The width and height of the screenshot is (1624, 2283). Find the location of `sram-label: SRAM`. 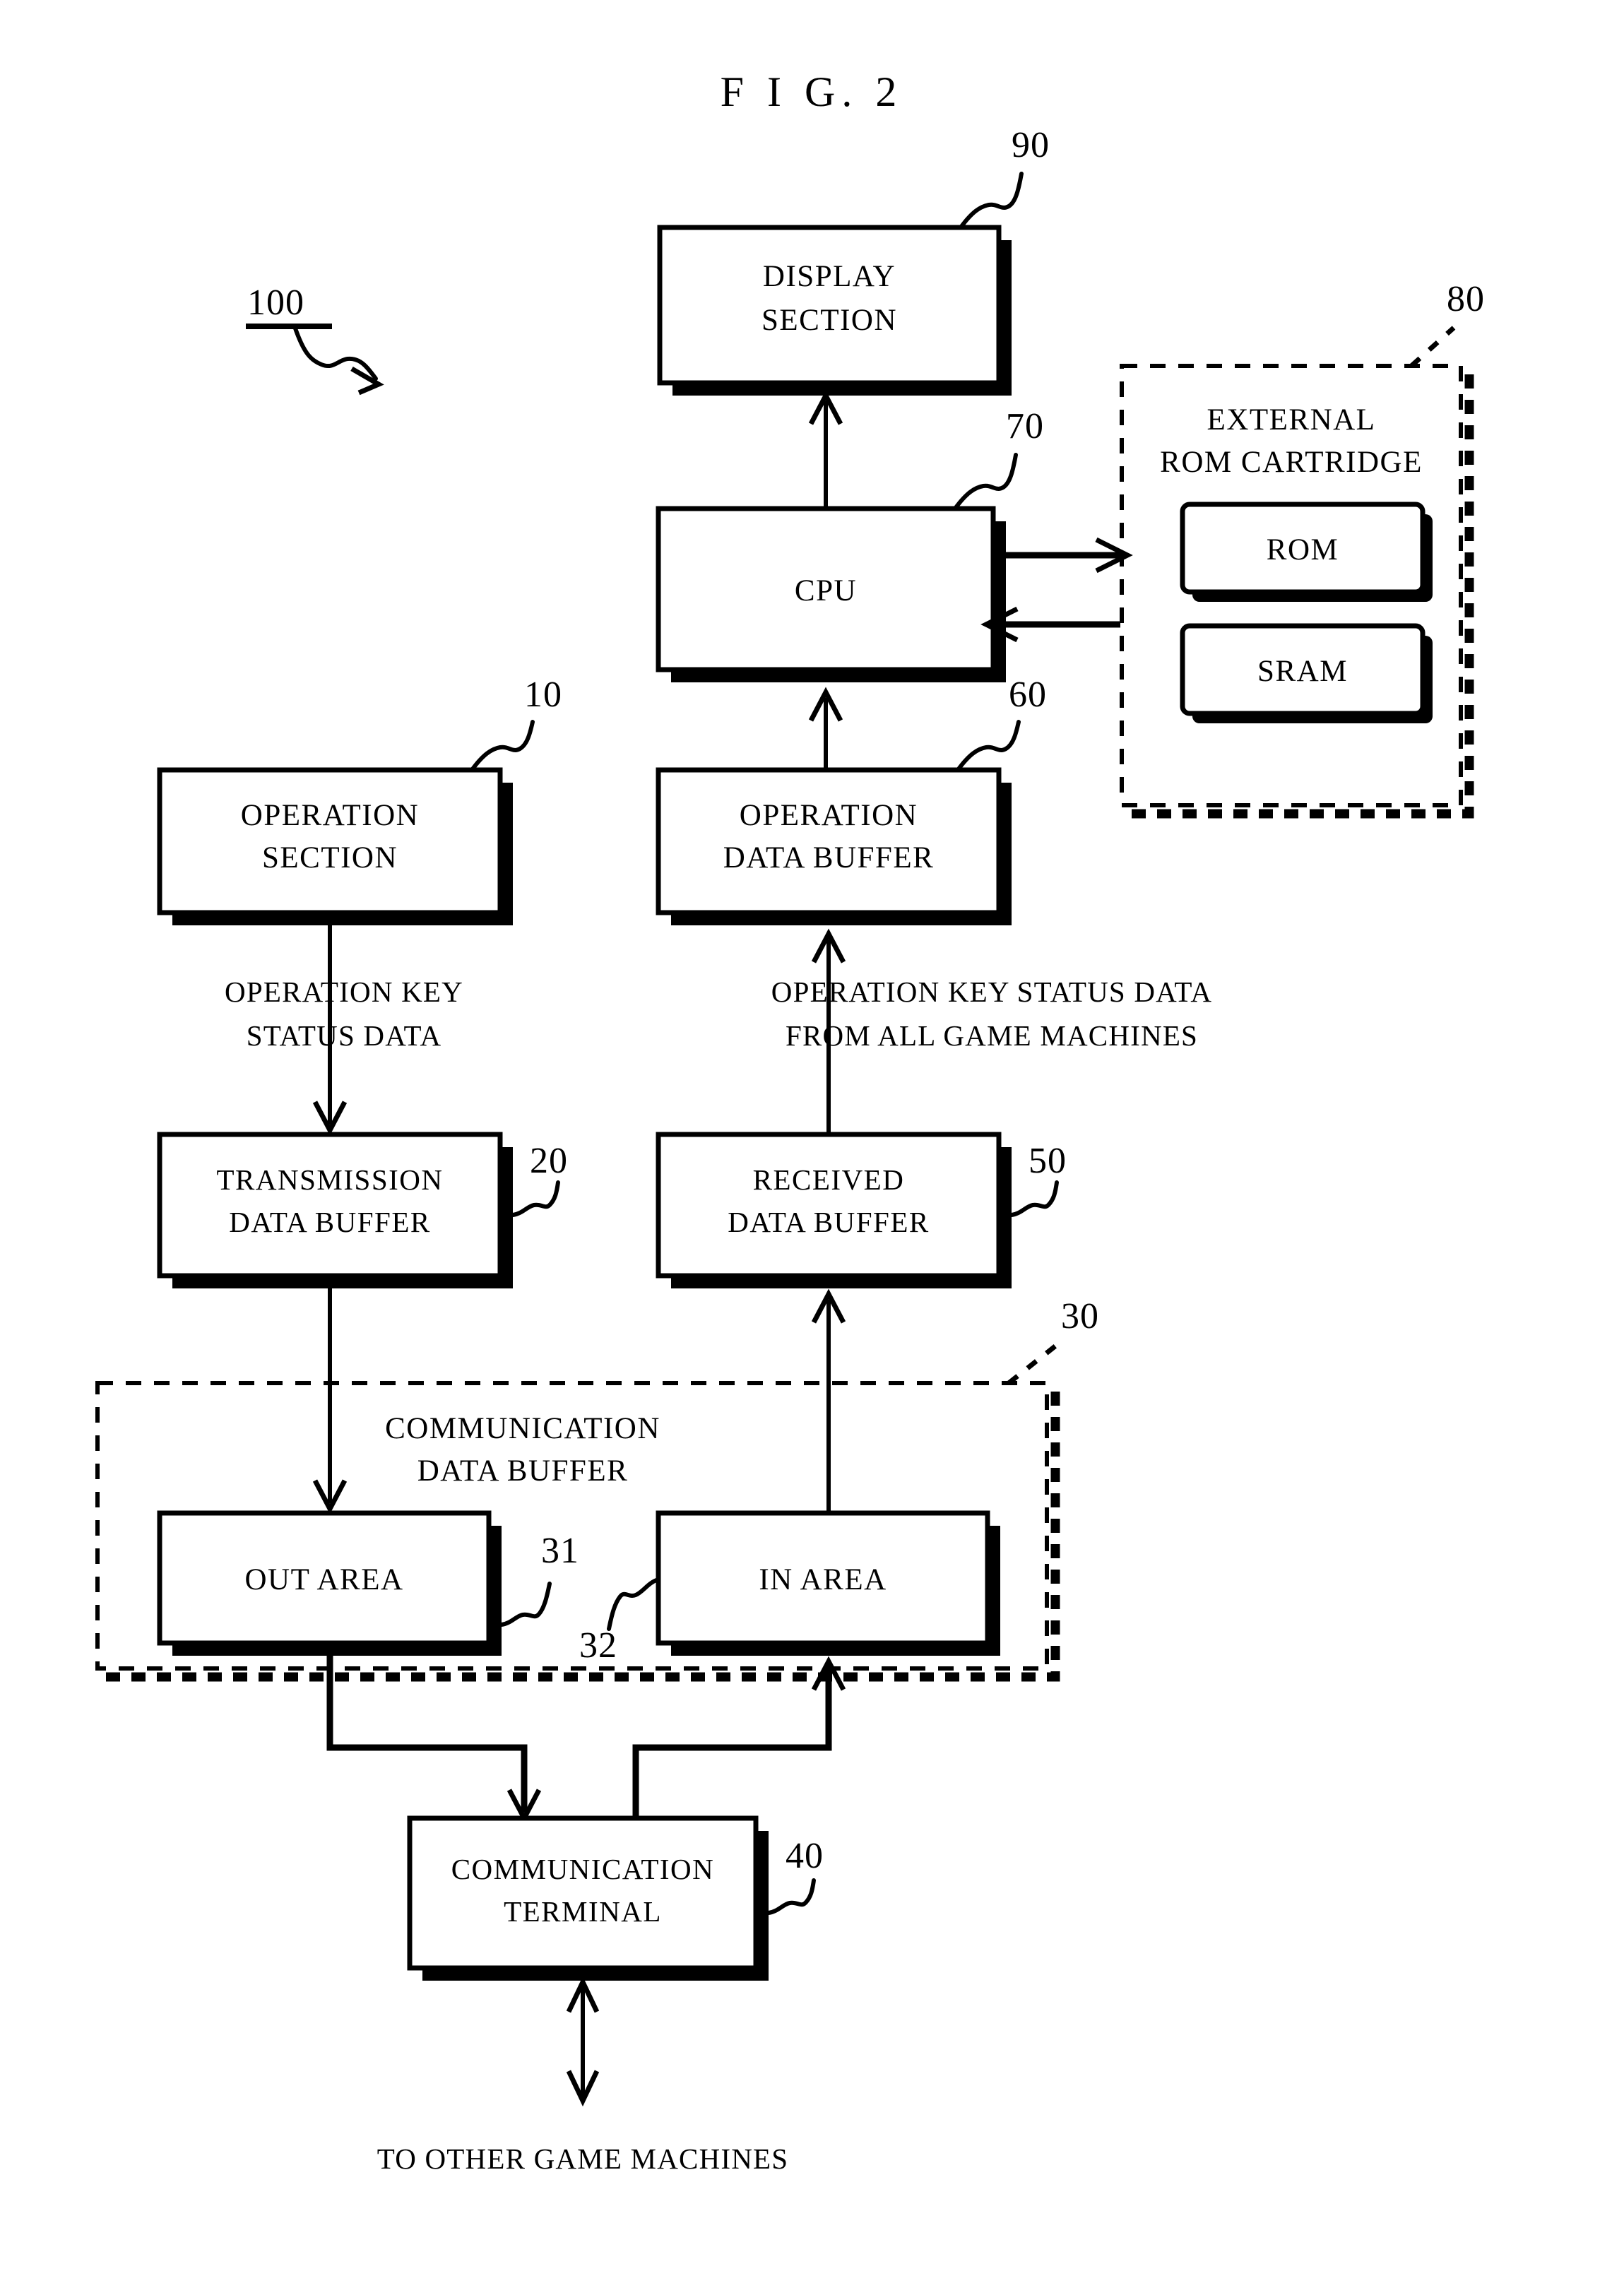

sram-label: SRAM is located at coordinates (1302, 671).